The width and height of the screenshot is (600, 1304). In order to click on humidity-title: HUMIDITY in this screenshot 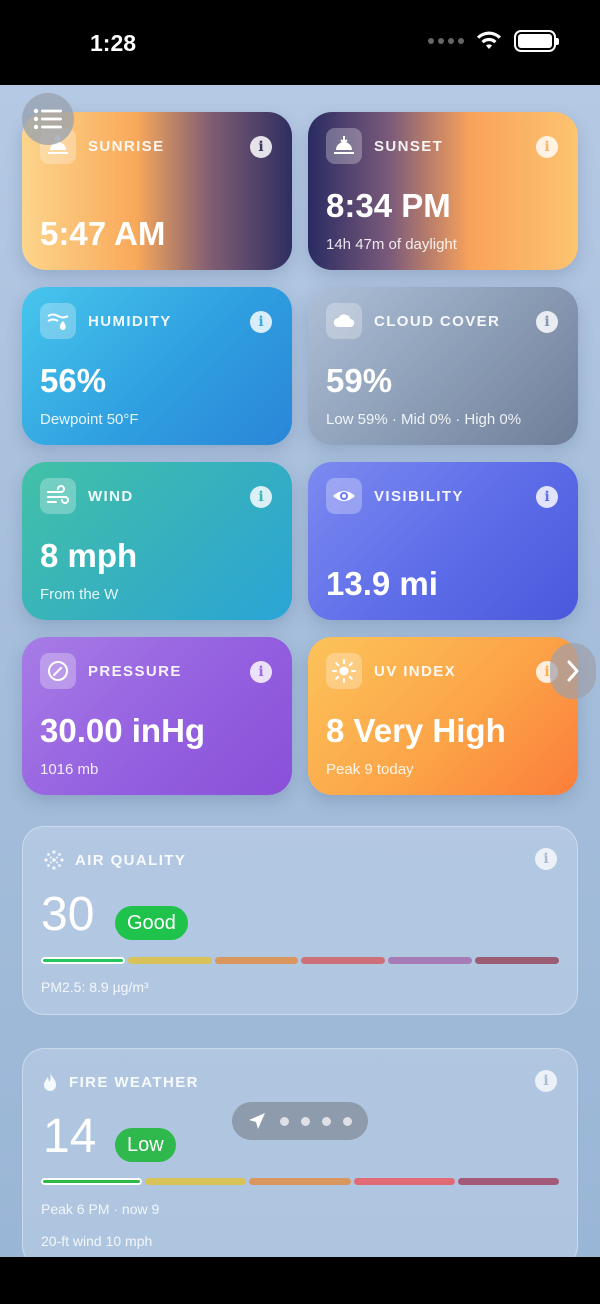, I will do `click(130, 321)`.